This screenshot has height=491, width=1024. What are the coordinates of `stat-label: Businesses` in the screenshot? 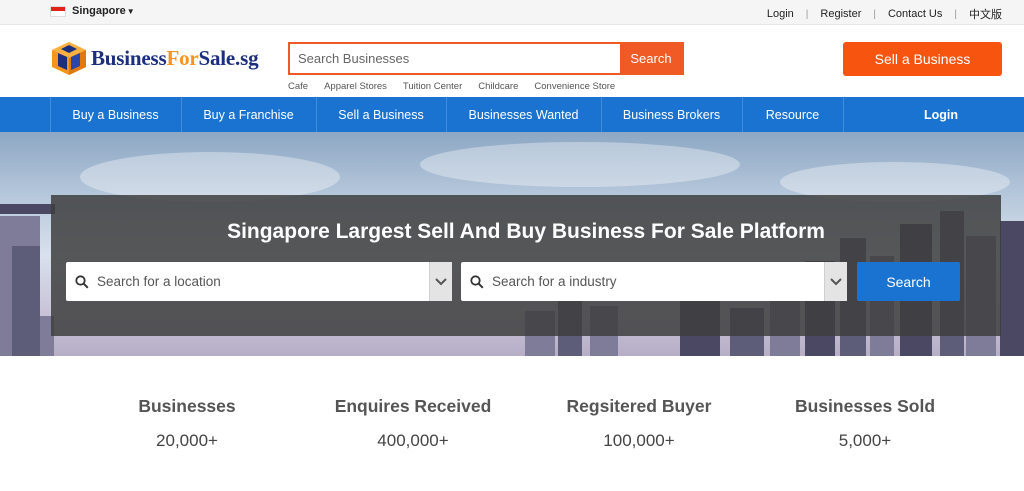 It's located at (187, 406).